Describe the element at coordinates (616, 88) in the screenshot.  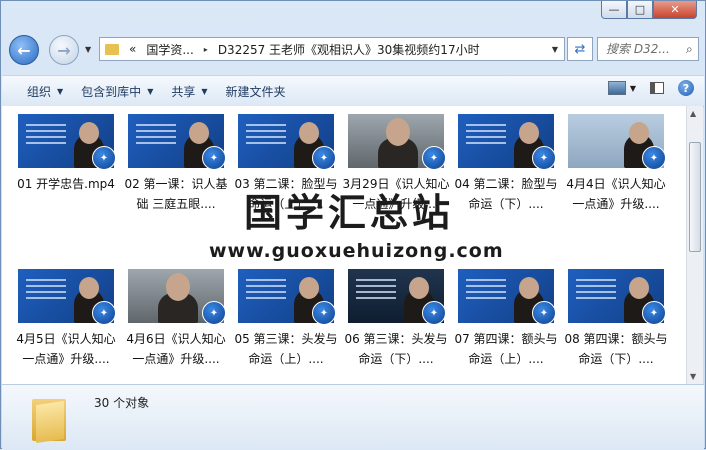
I see `view-options-icon` at that location.